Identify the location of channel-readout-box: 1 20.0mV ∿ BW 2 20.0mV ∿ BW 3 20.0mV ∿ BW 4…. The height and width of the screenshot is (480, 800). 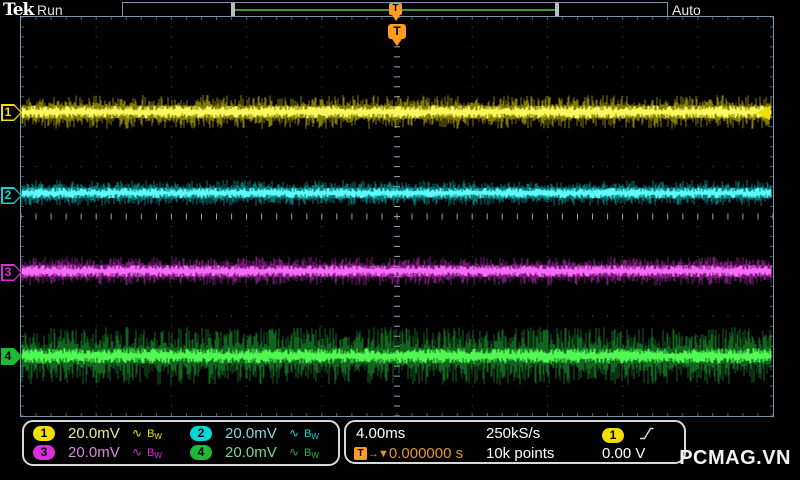
(181, 443).